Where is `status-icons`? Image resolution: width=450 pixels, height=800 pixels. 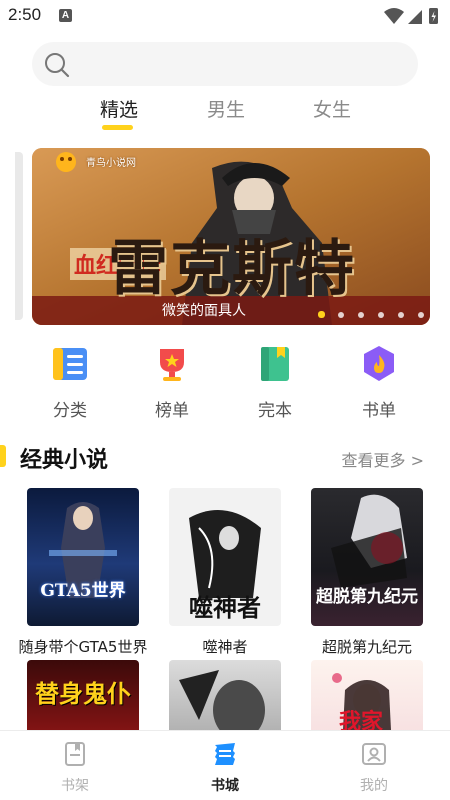
status-icons is located at coordinates (411, 16).